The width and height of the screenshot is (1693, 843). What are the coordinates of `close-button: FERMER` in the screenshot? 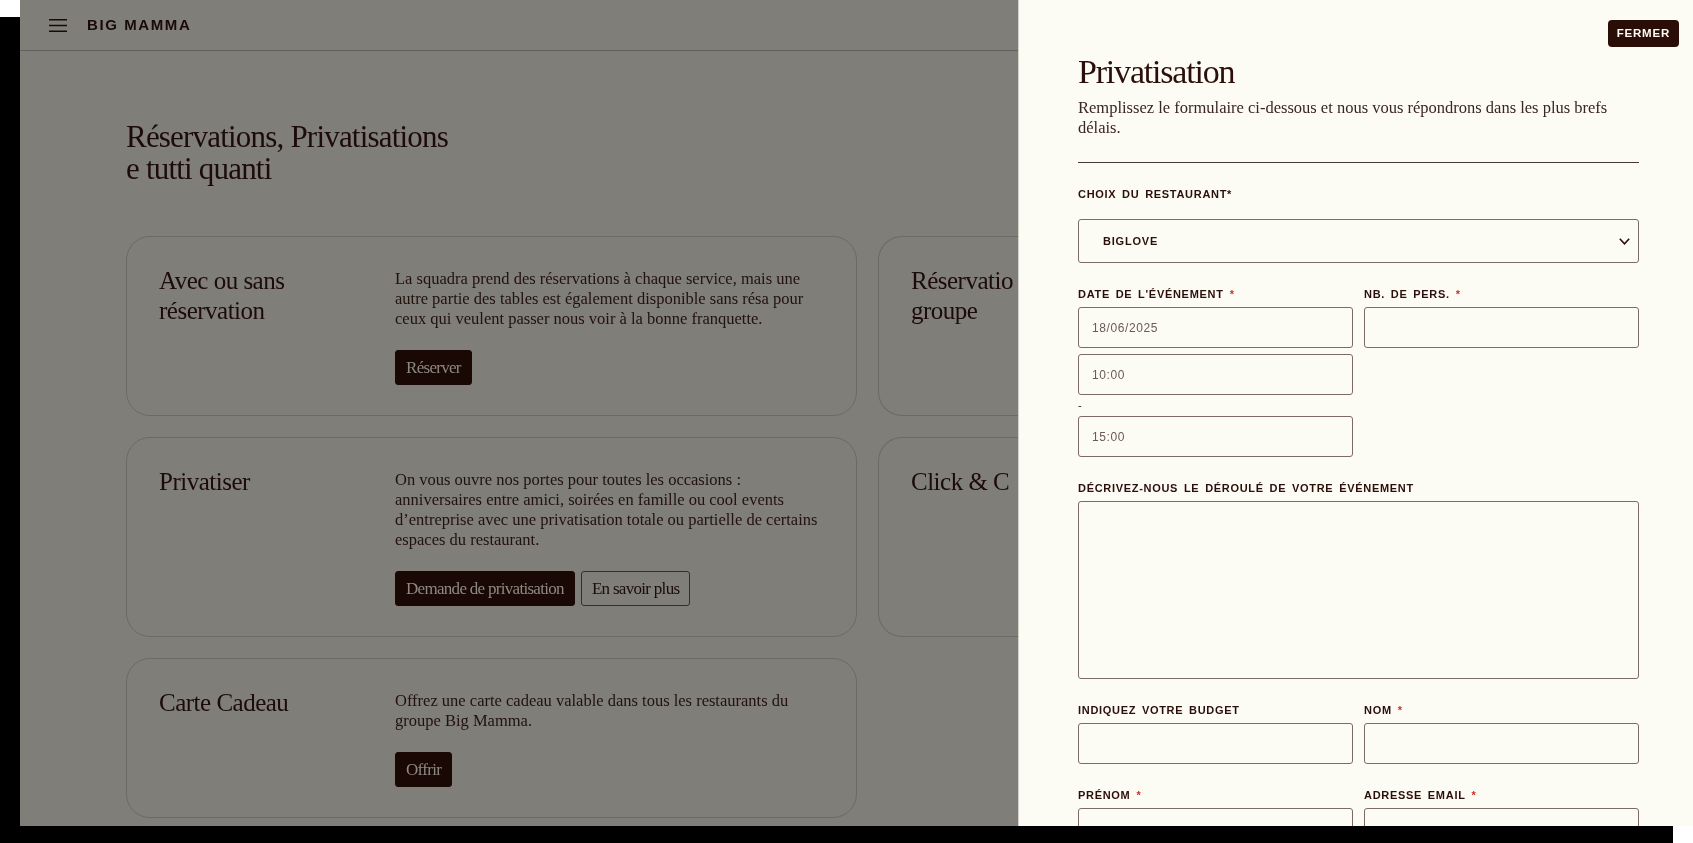 It's located at (1643, 33).